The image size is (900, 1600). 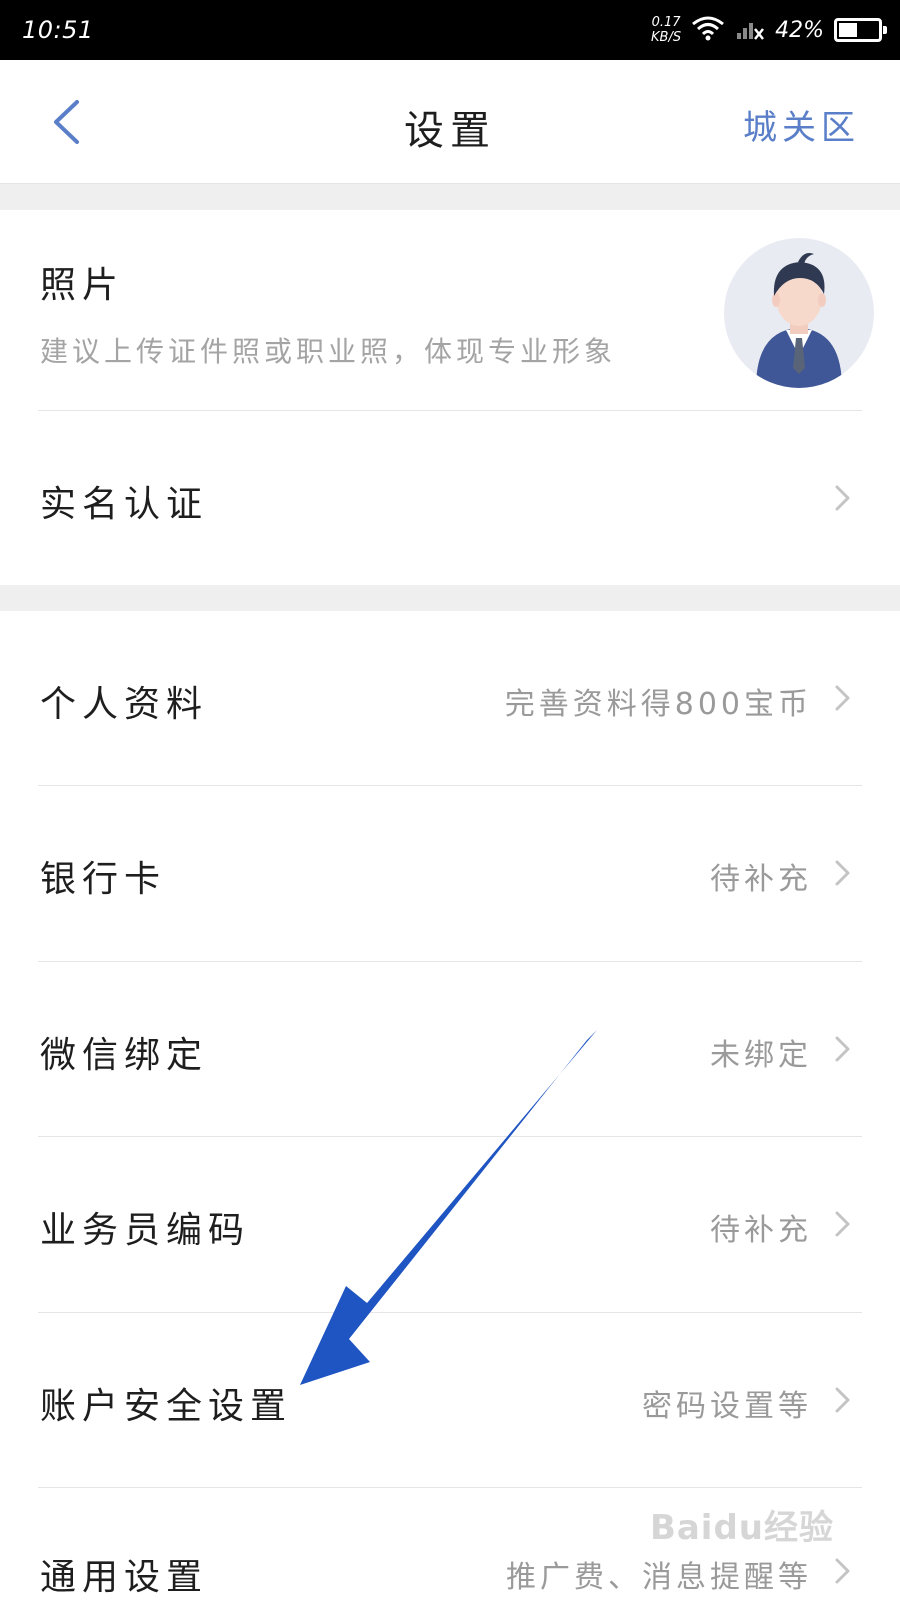 I want to click on personal-info-label: 个人资料, so click(x=124, y=704).